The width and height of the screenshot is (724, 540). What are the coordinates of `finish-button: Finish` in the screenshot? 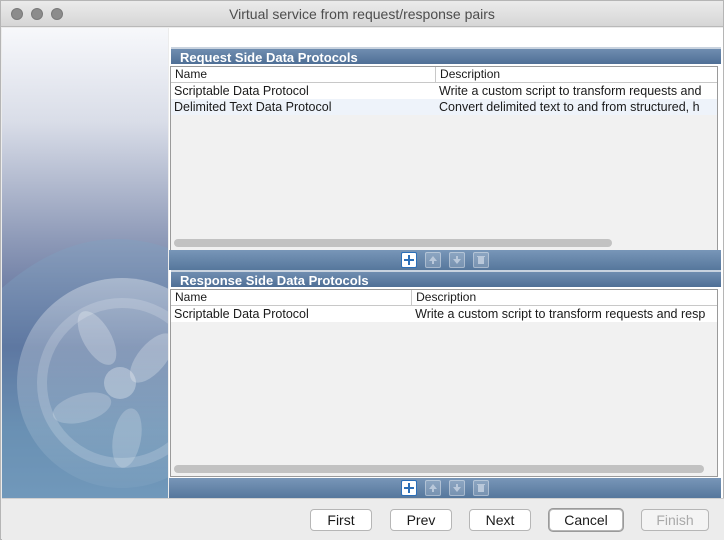 It's located at (675, 520).